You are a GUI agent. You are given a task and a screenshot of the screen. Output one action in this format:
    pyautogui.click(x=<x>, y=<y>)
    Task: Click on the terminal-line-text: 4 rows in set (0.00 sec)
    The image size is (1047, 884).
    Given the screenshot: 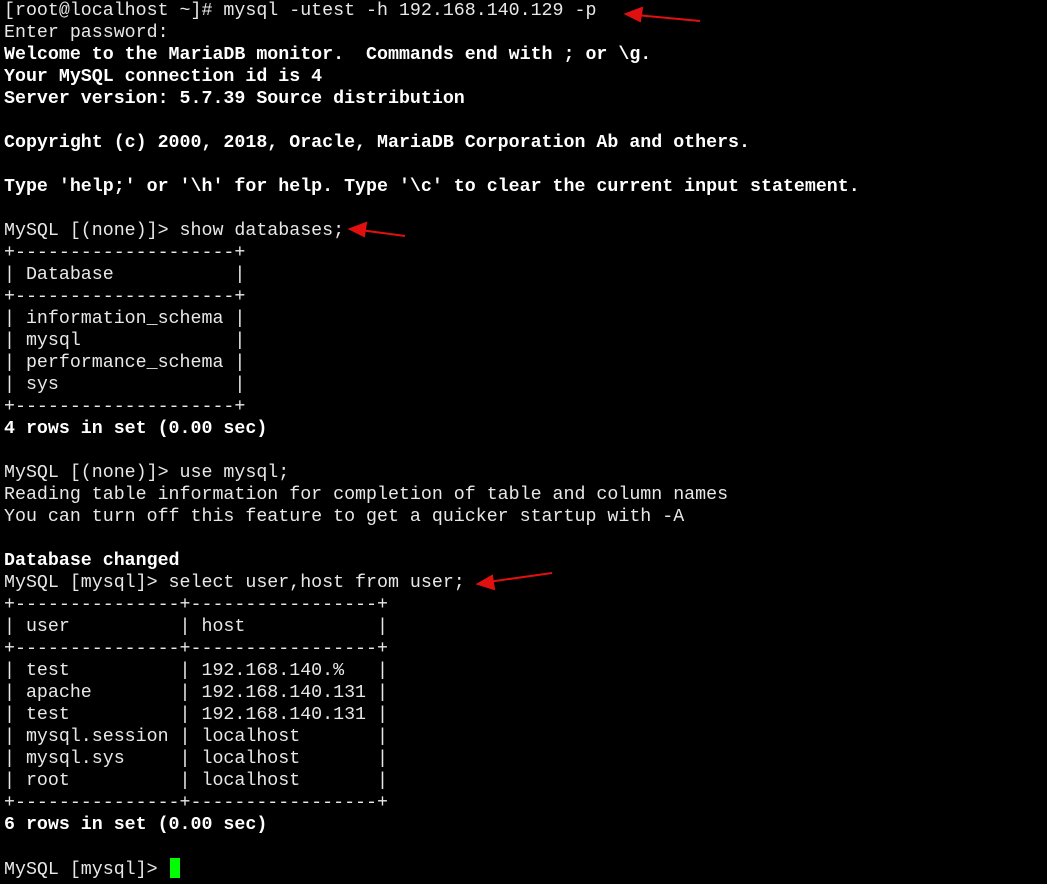 What is the action you would take?
    pyautogui.click(x=136, y=429)
    